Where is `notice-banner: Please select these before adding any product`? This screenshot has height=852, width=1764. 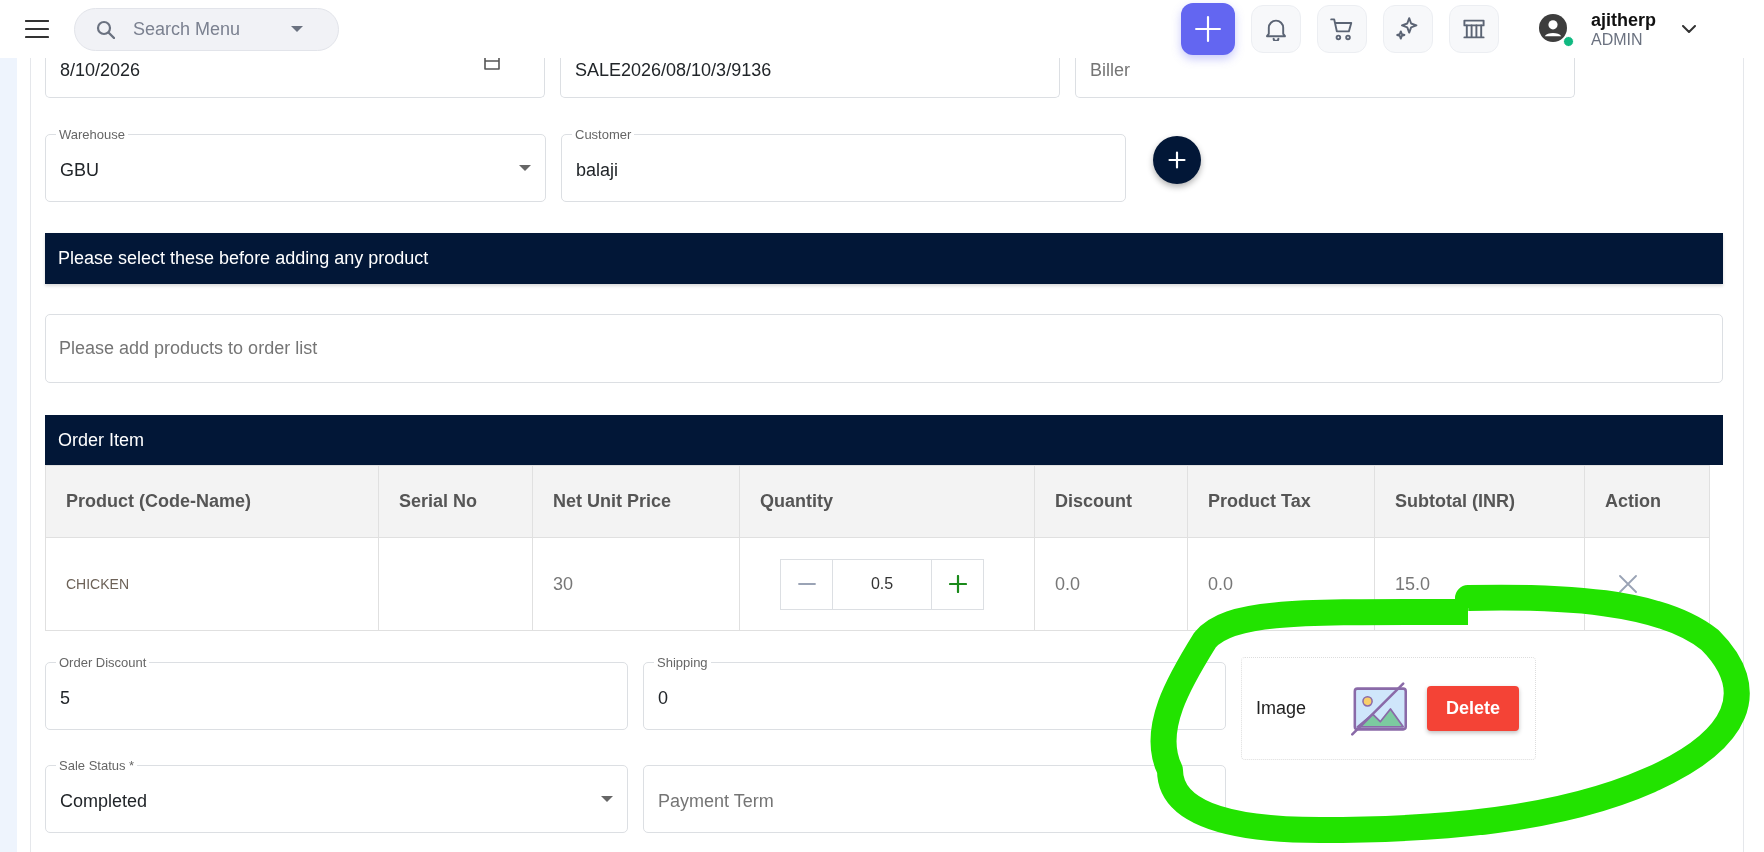 notice-banner: Please select these before adding any product is located at coordinates (884, 258).